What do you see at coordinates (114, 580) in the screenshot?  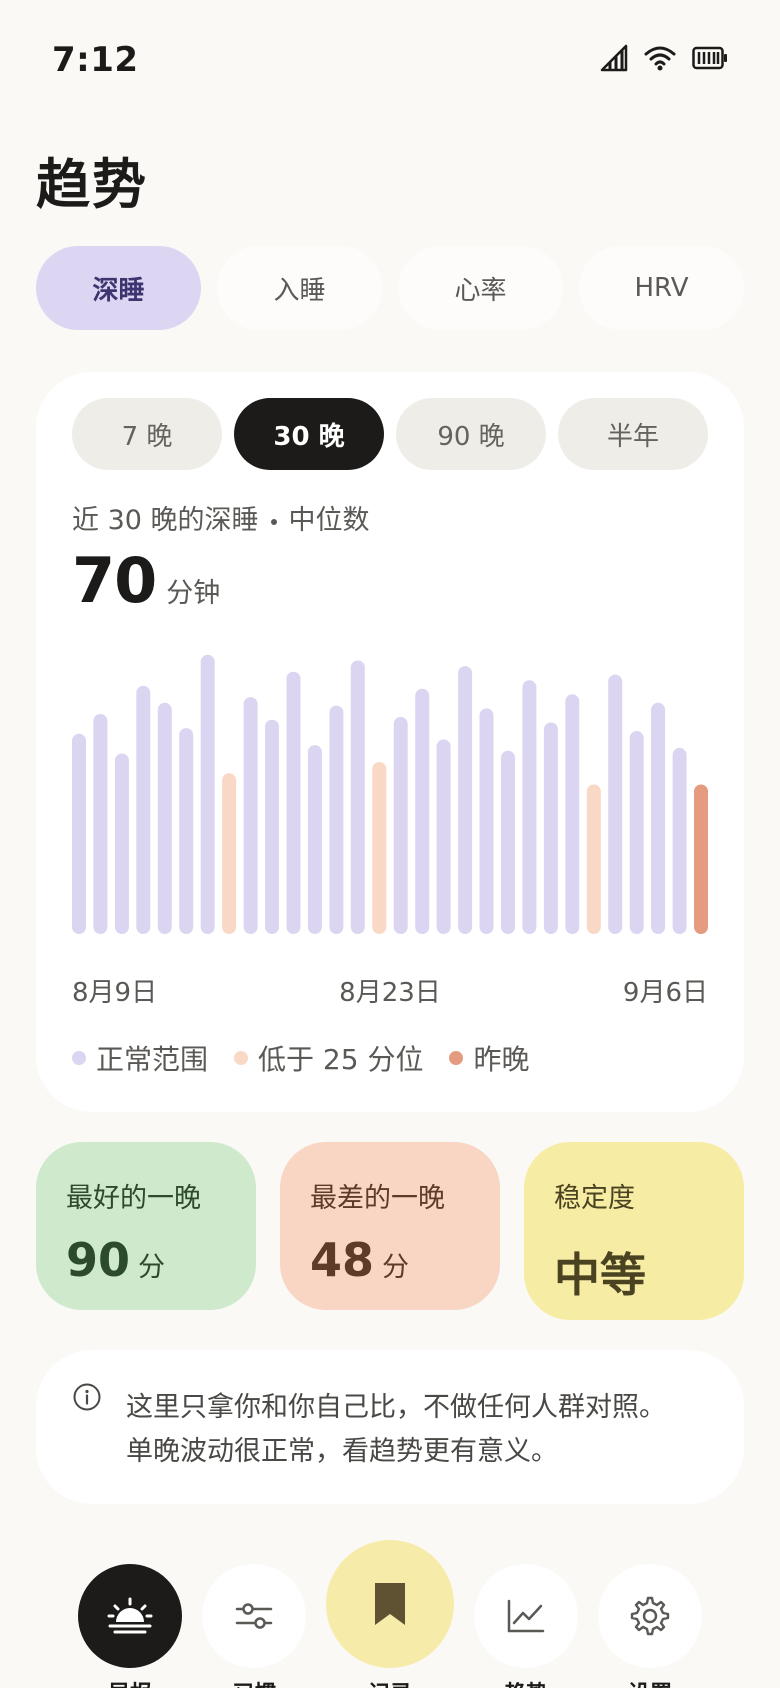 I see `median-number: 70` at bounding box center [114, 580].